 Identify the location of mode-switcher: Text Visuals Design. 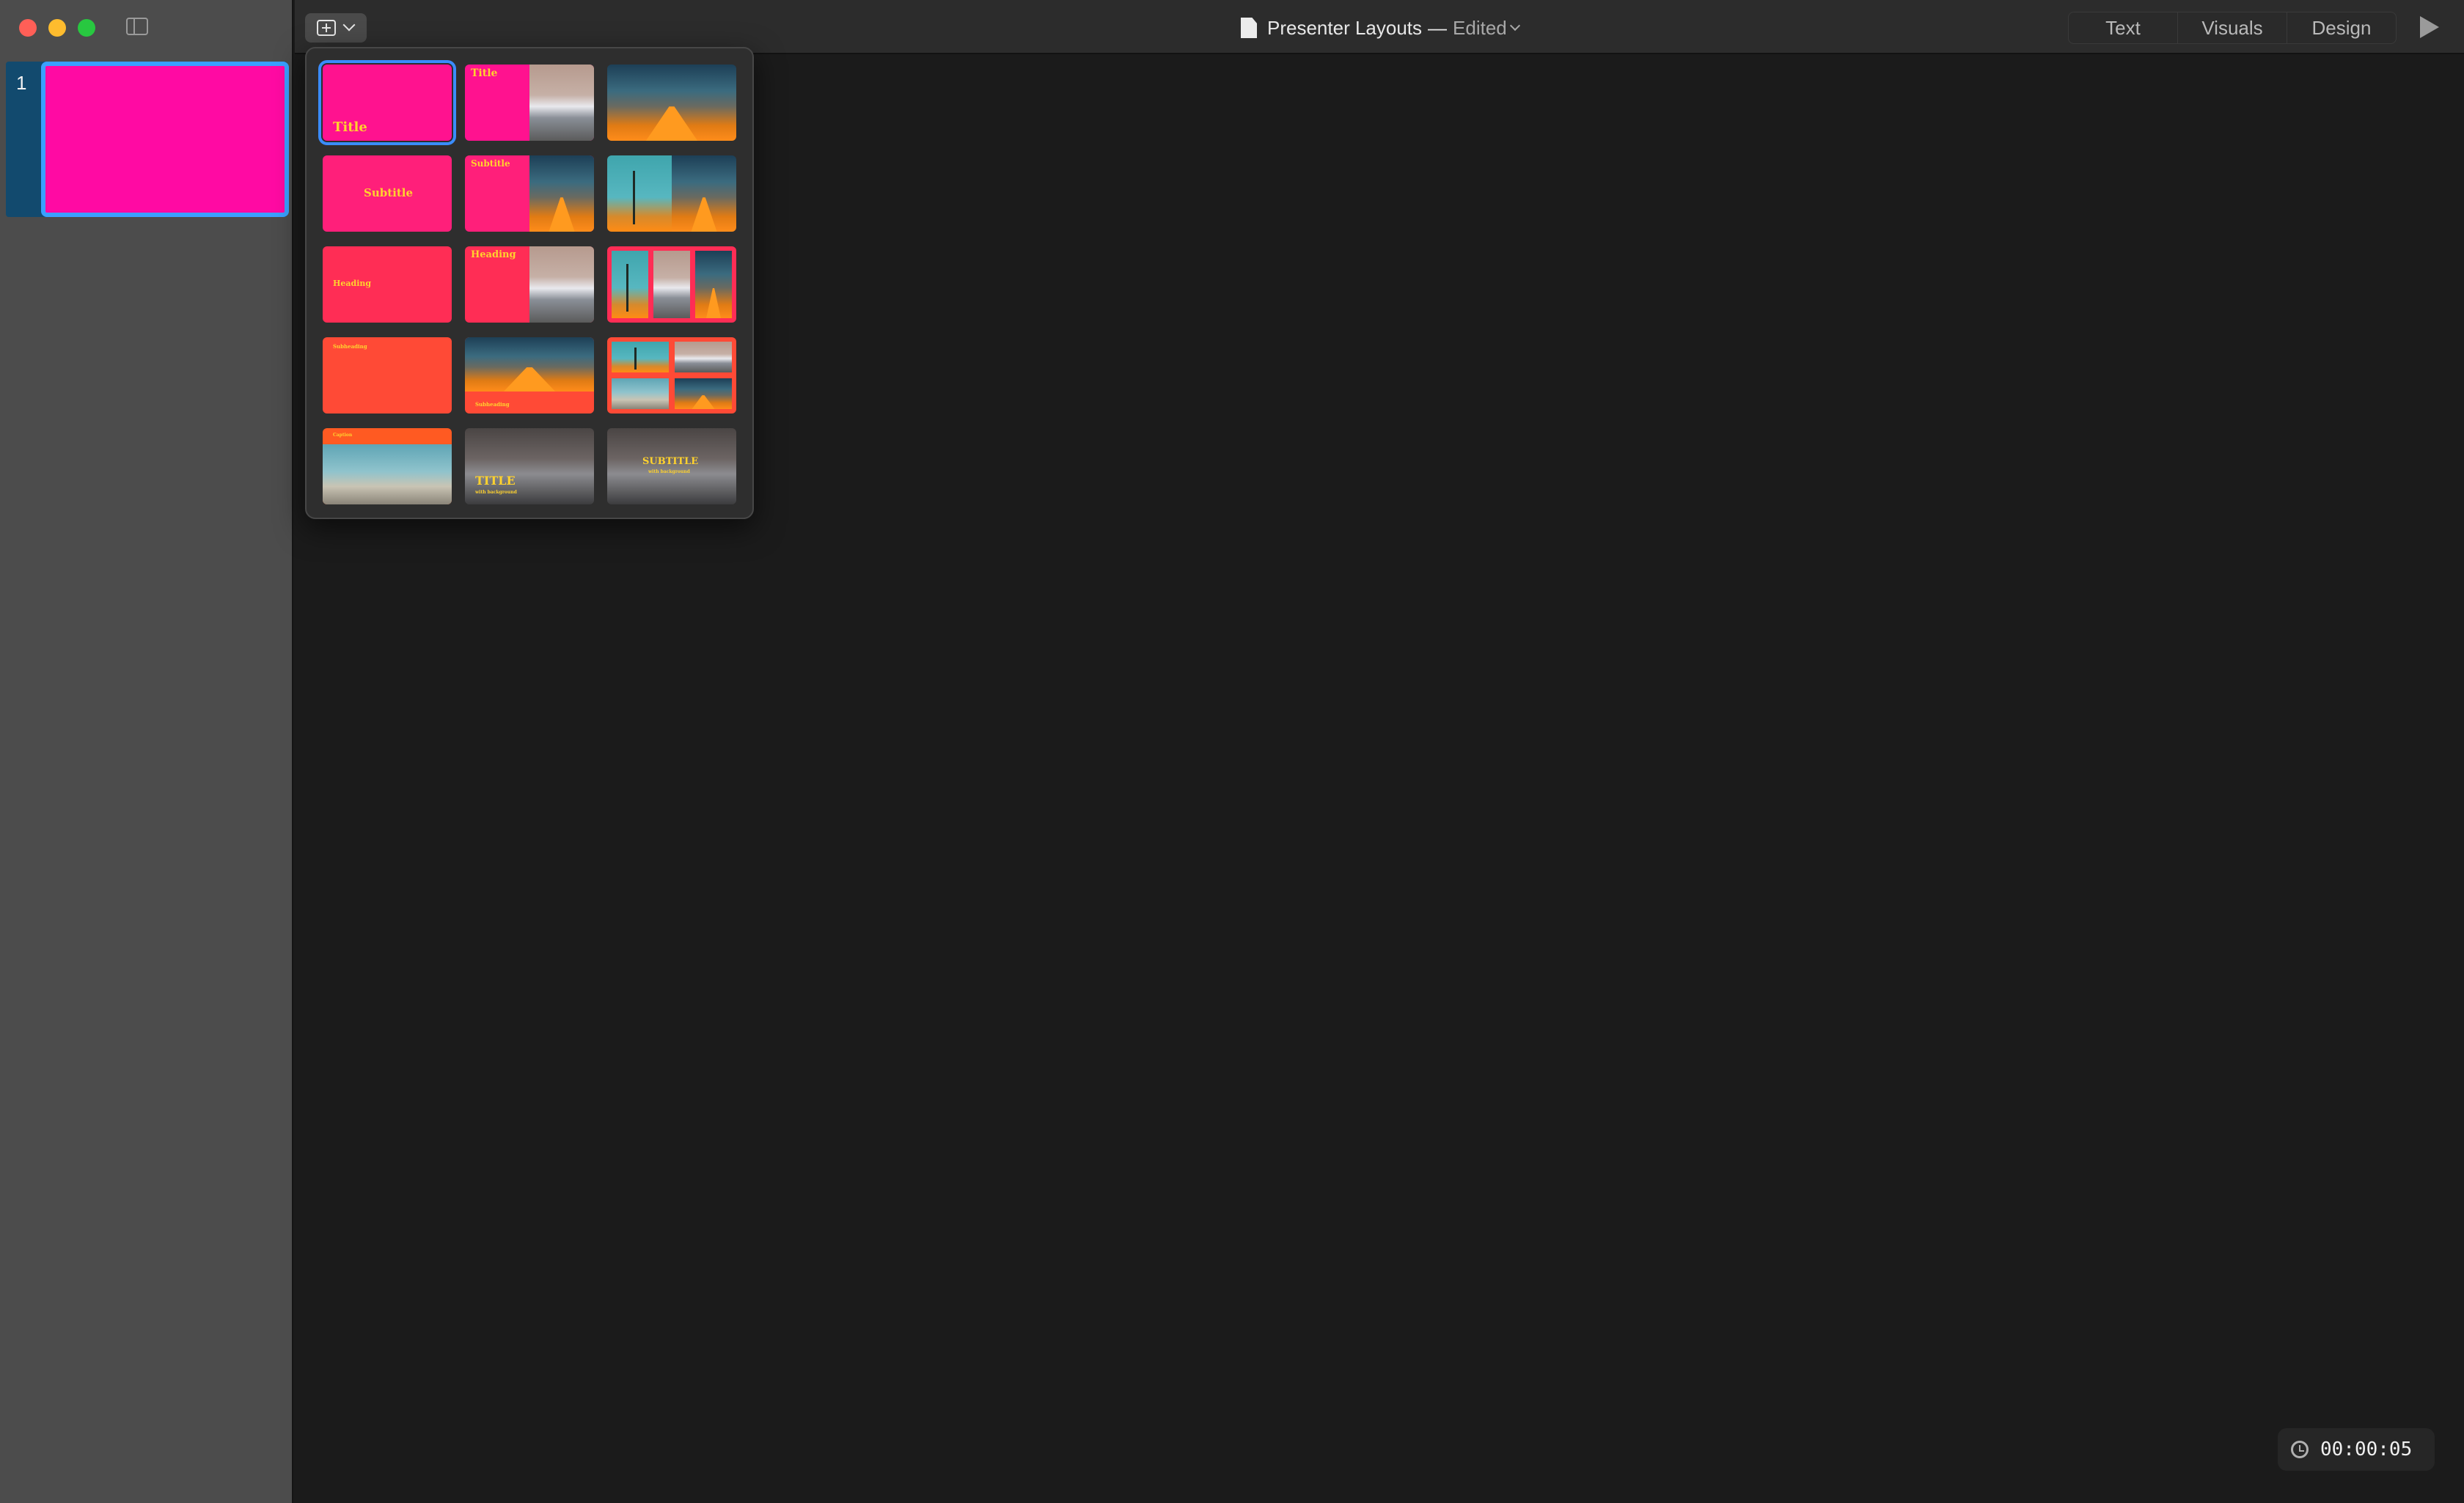
(2232, 28).